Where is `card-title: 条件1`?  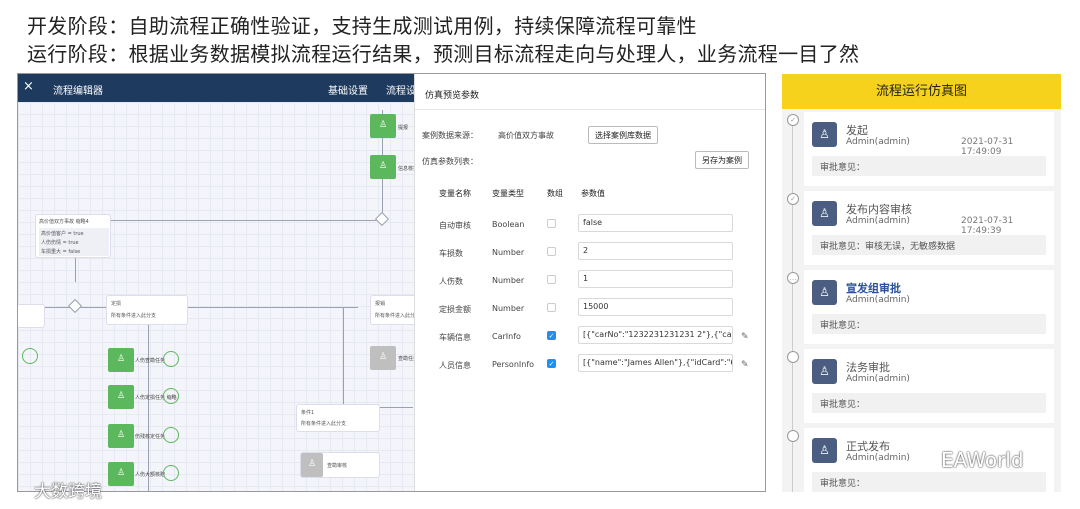 card-title: 条件1 is located at coordinates (308, 413).